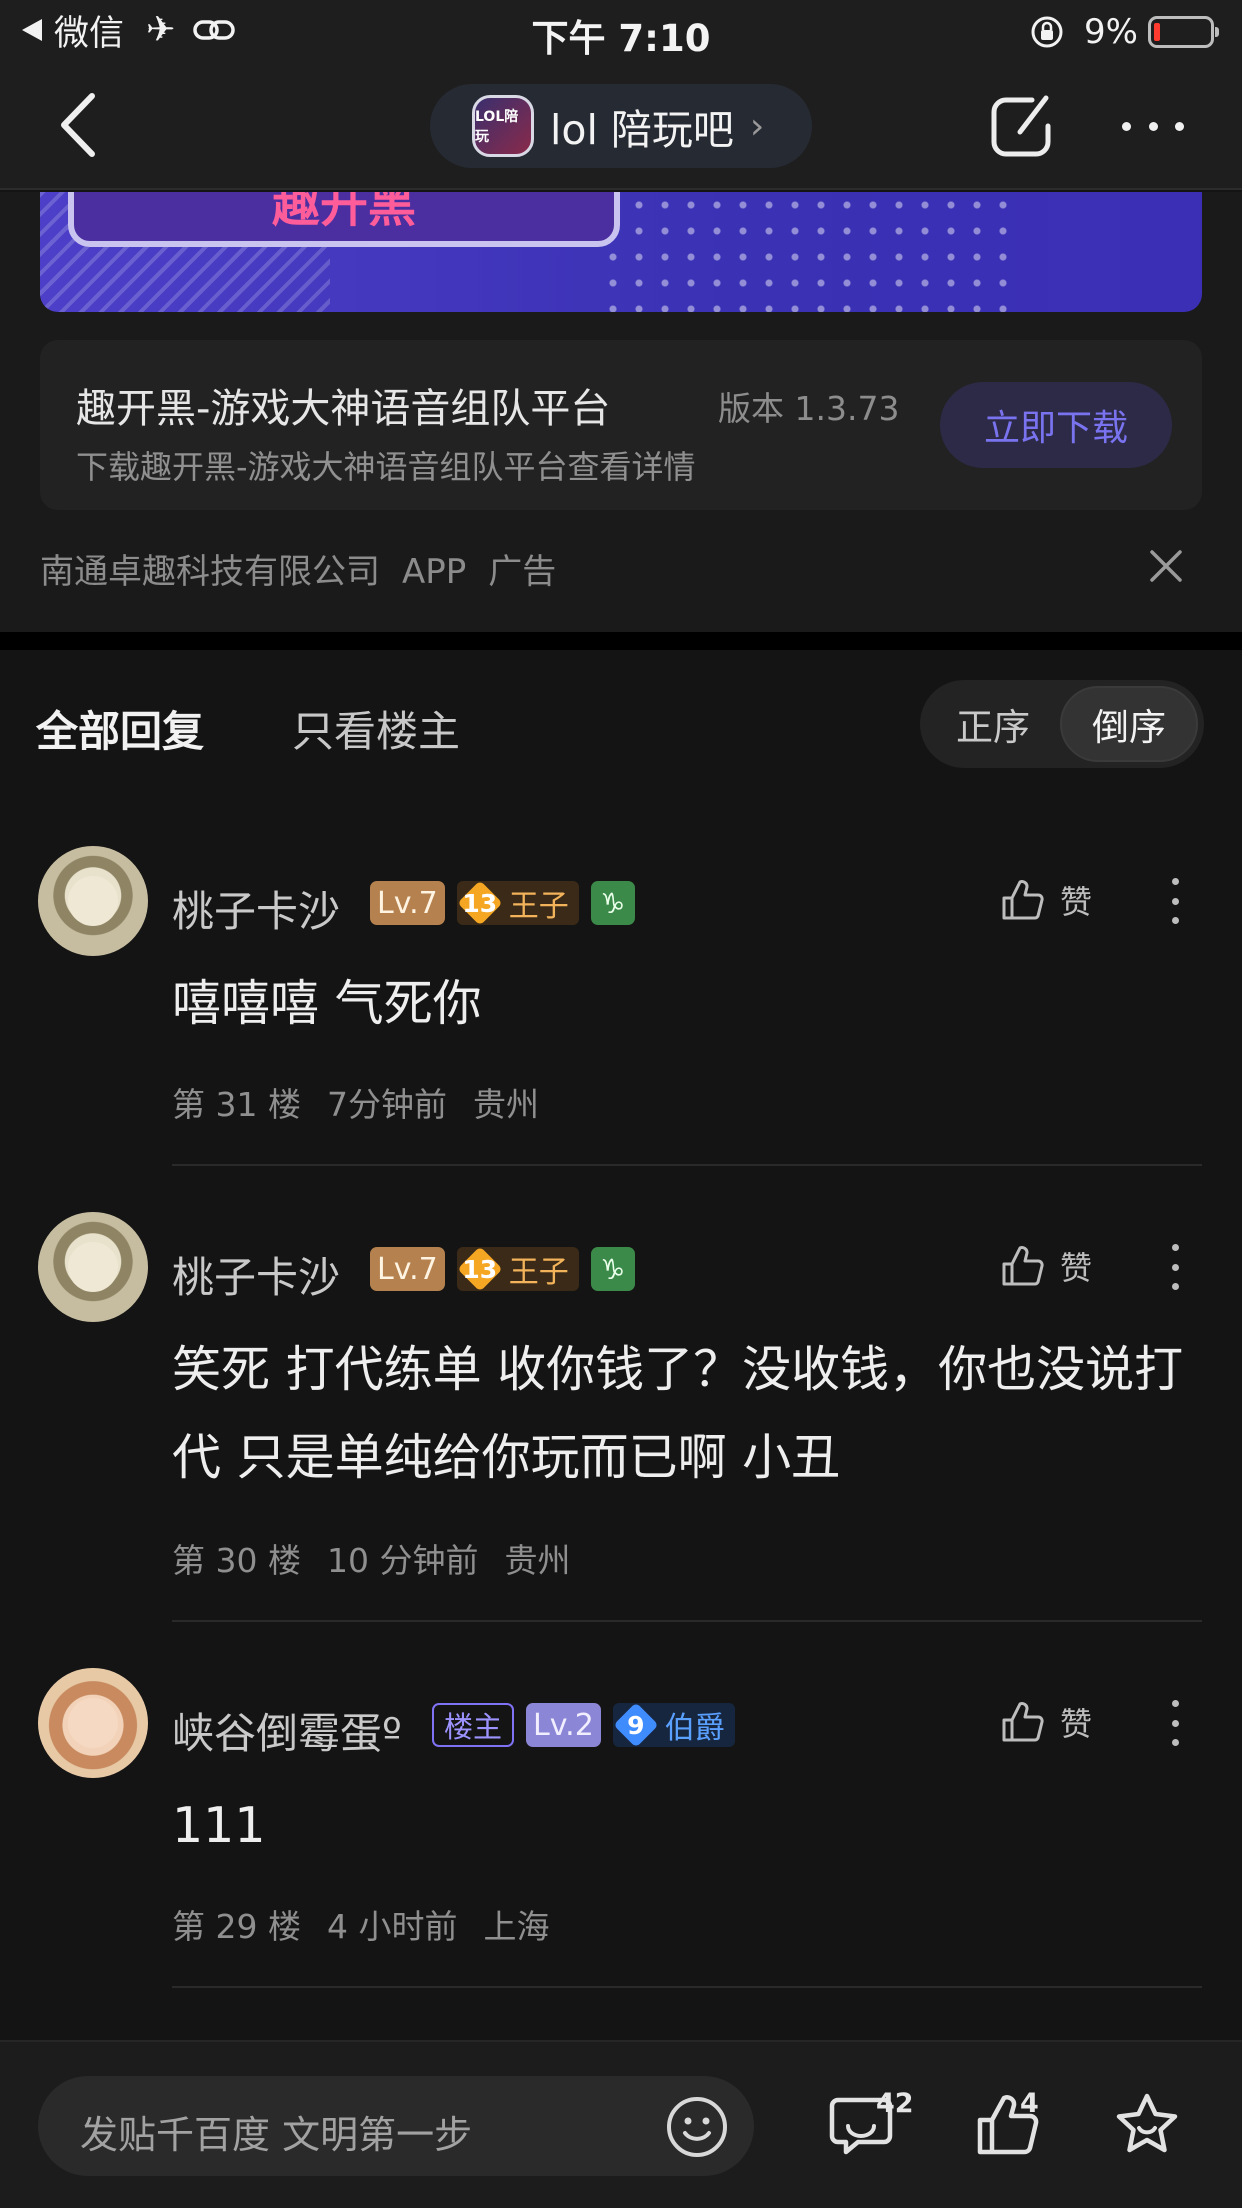 This screenshot has width=1242, height=2208. What do you see at coordinates (287, 1730) in the screenshot?
I see `username: 峡谷倒霉蛋º` at bounding box center [287, 1730].